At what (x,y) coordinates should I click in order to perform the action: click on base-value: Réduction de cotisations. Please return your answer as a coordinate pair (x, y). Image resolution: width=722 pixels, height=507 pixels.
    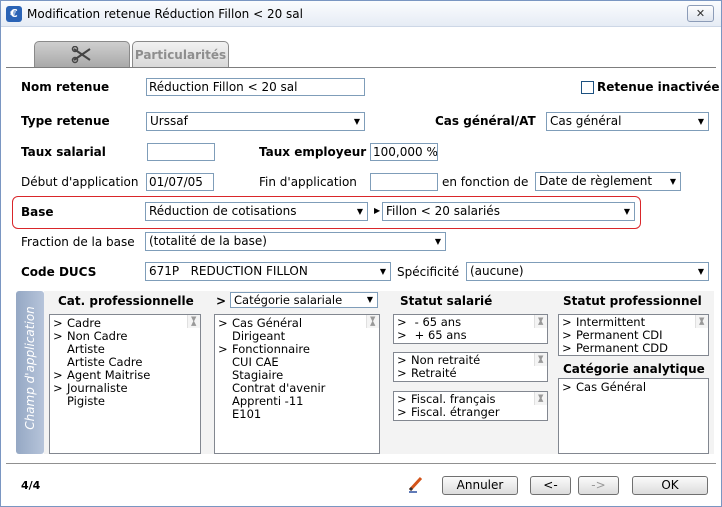
    Looking at the image, I should click on (223, 211).